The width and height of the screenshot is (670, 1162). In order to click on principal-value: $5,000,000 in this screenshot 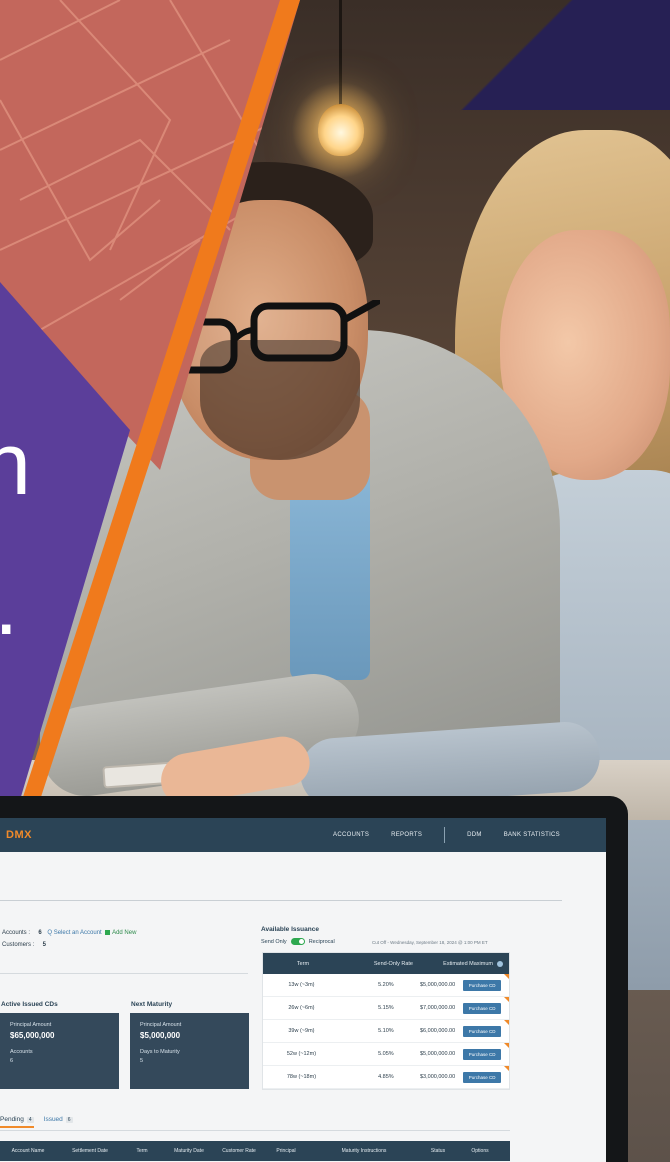, I will do `click(160, 1035)`.